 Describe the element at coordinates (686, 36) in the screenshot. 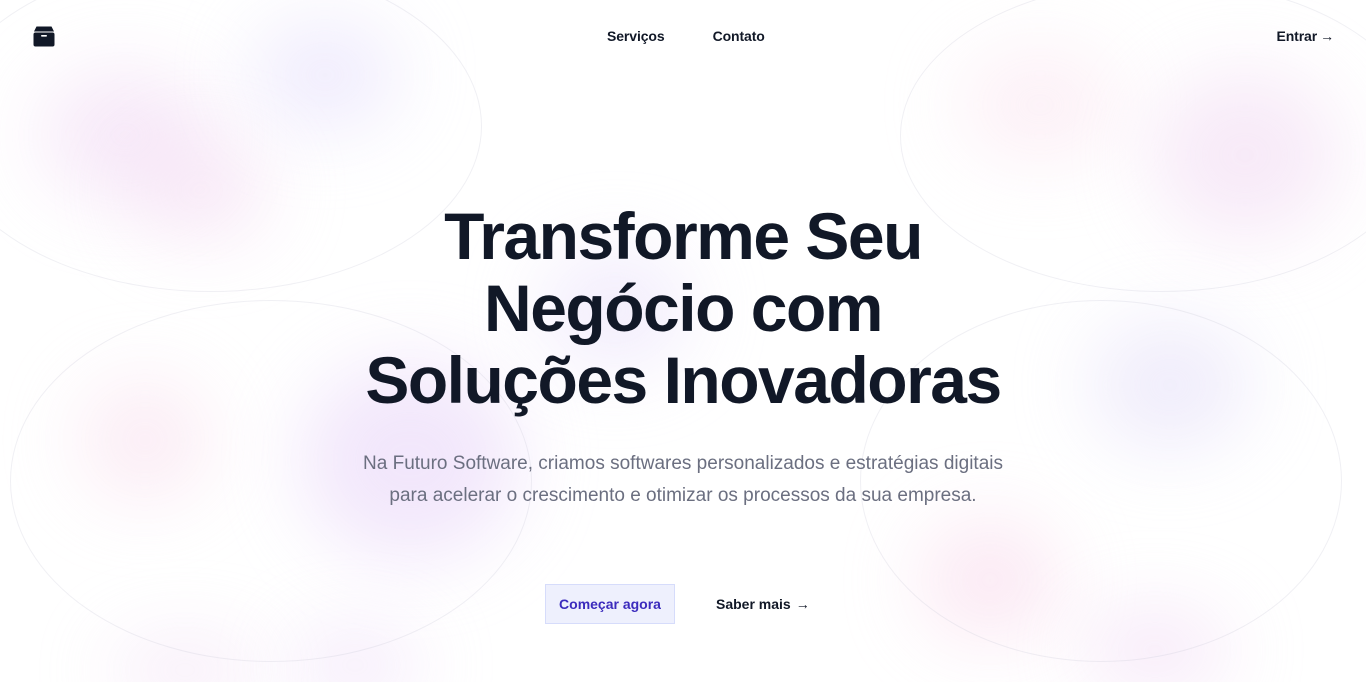

I see `main-nav: Serviços Contato` at that location.